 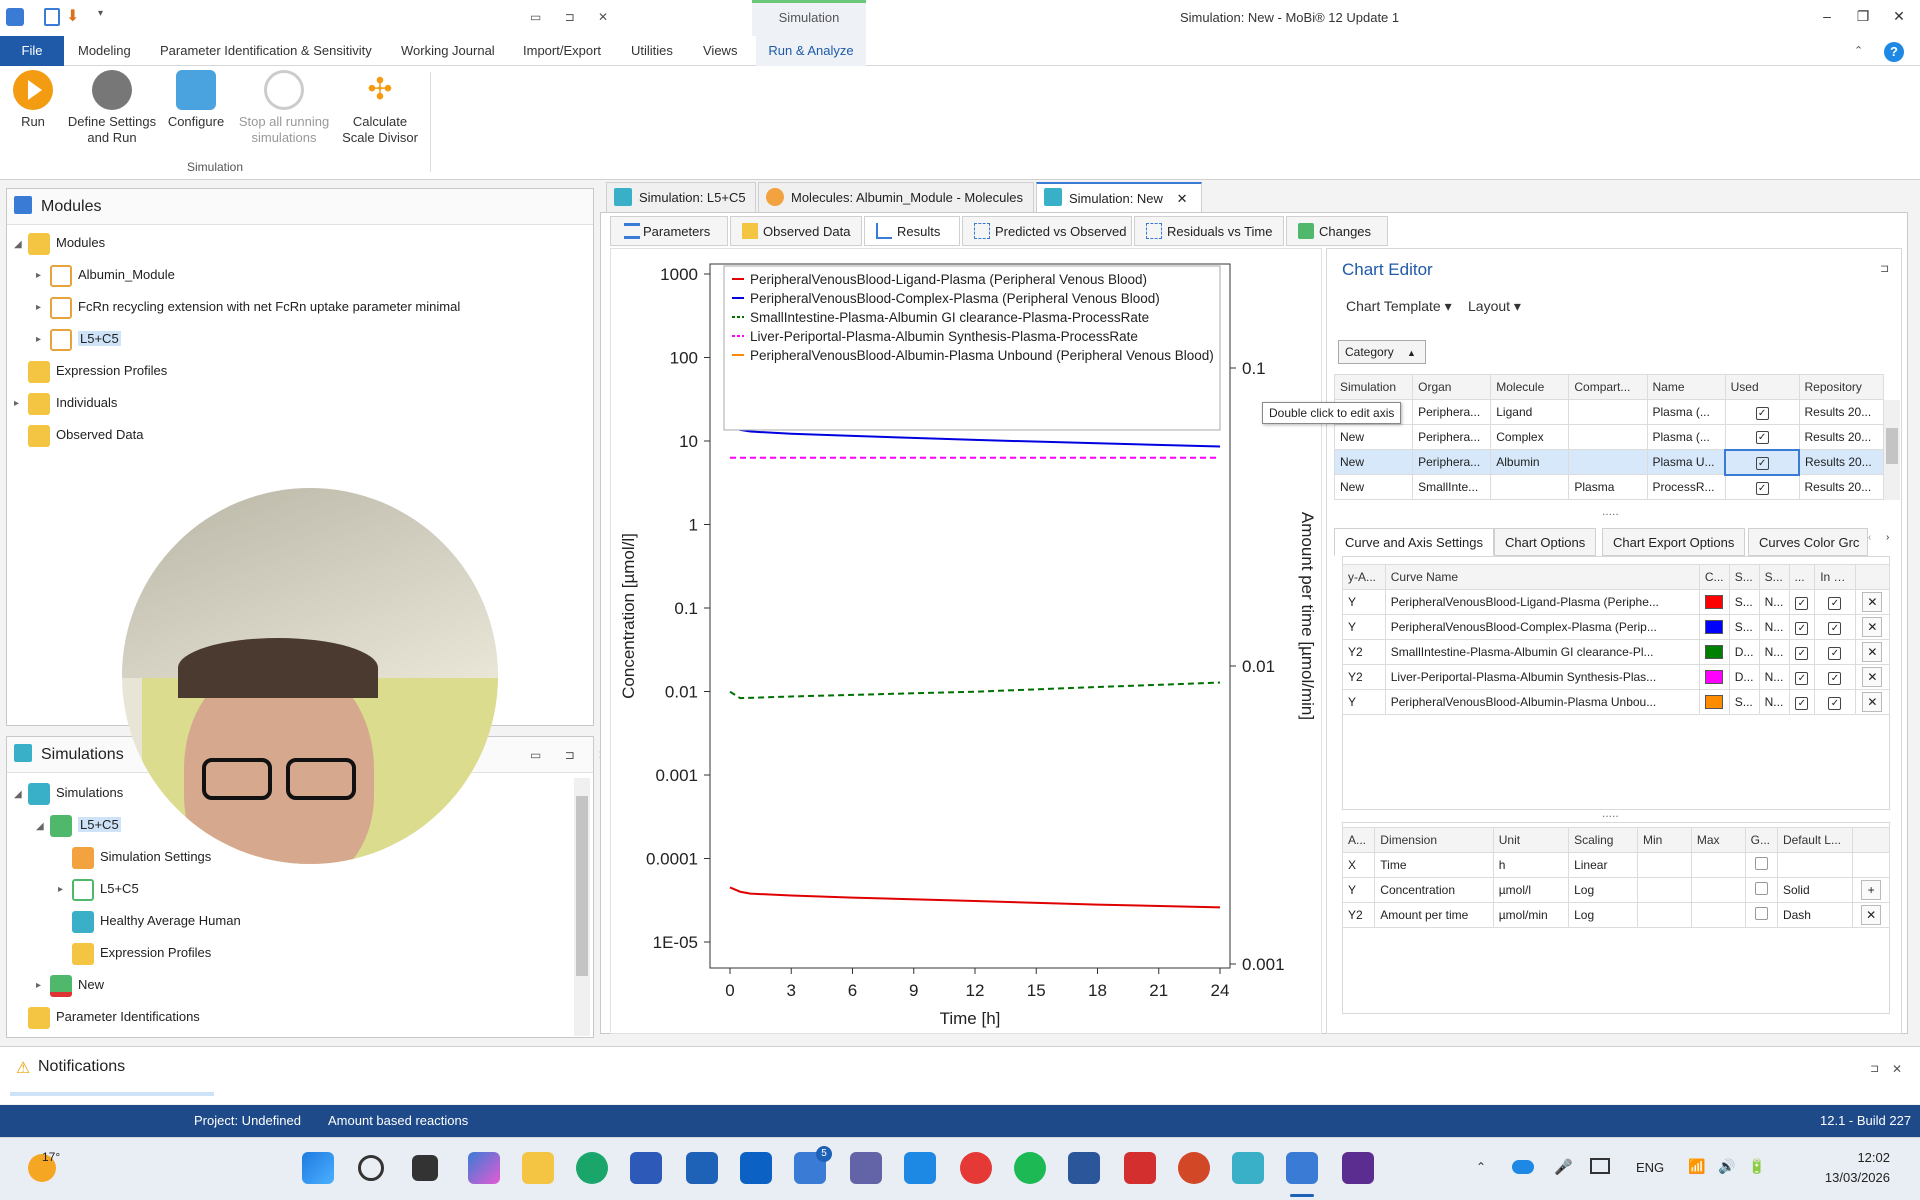 I want to click on run-button: Run, so click(x=33, y=100).